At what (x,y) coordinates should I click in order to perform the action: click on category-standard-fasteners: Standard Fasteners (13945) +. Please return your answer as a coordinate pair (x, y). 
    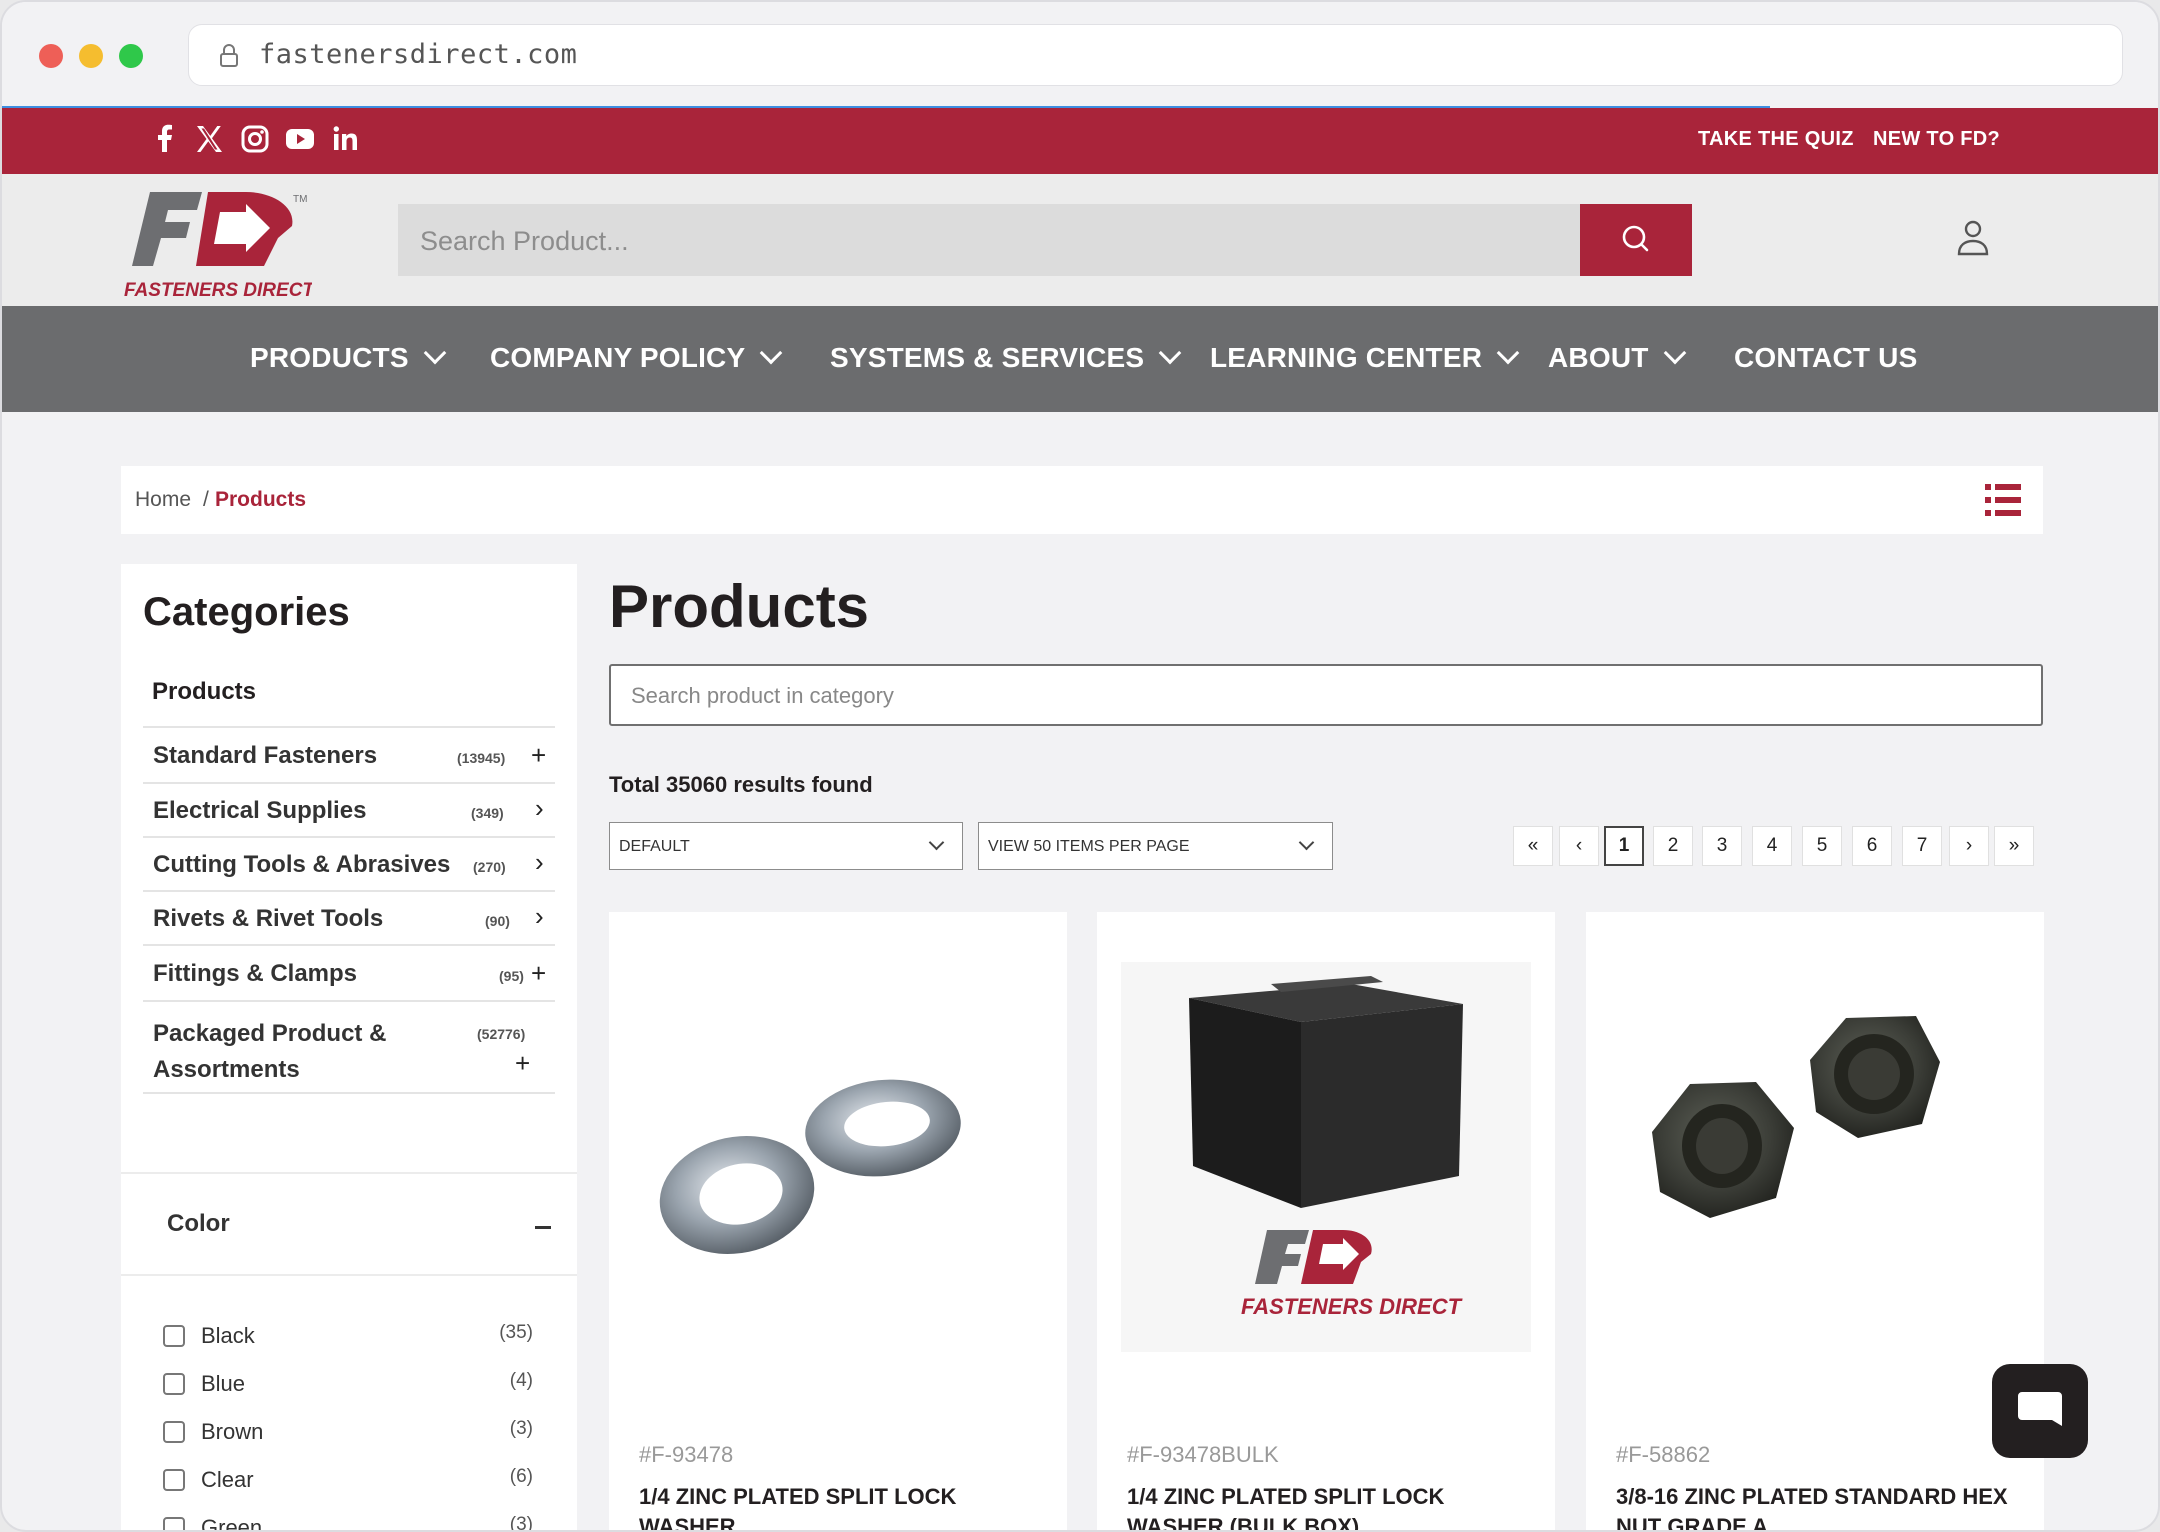
    Looking at the image, I should click on (349, 754).